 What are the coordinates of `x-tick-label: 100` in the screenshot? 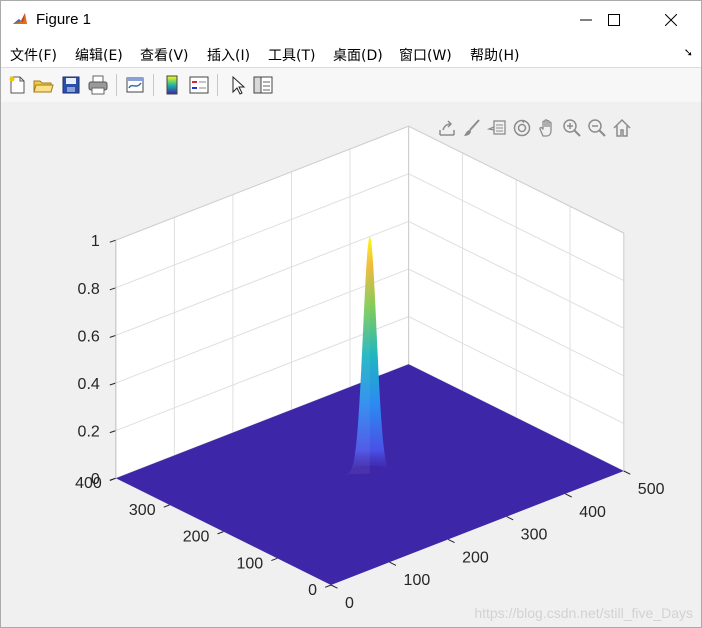 It's located at (417, 580).